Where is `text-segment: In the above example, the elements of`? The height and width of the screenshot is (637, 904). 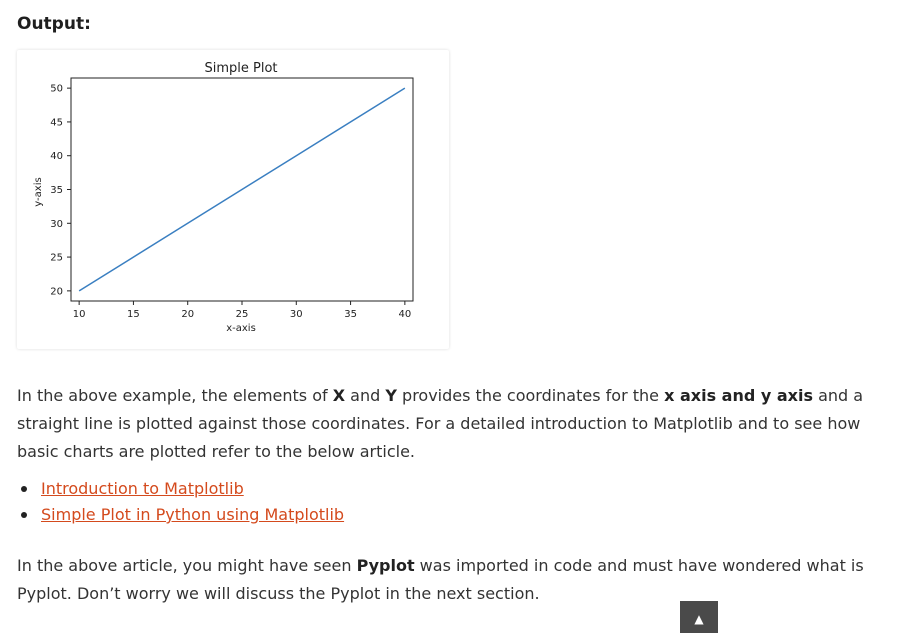 text-segment: In the above example, the elements of is located at coordinates (175, 395).